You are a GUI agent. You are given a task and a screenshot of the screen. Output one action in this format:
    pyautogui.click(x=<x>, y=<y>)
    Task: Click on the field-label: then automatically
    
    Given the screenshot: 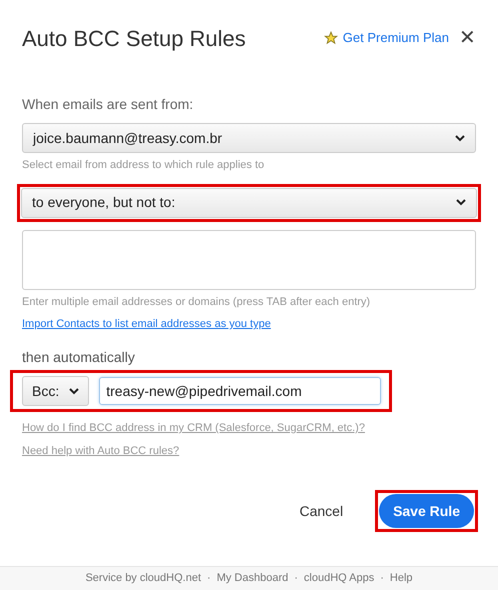 What is the action you would take?
    pyautogui.click(x=79, y=357)
    